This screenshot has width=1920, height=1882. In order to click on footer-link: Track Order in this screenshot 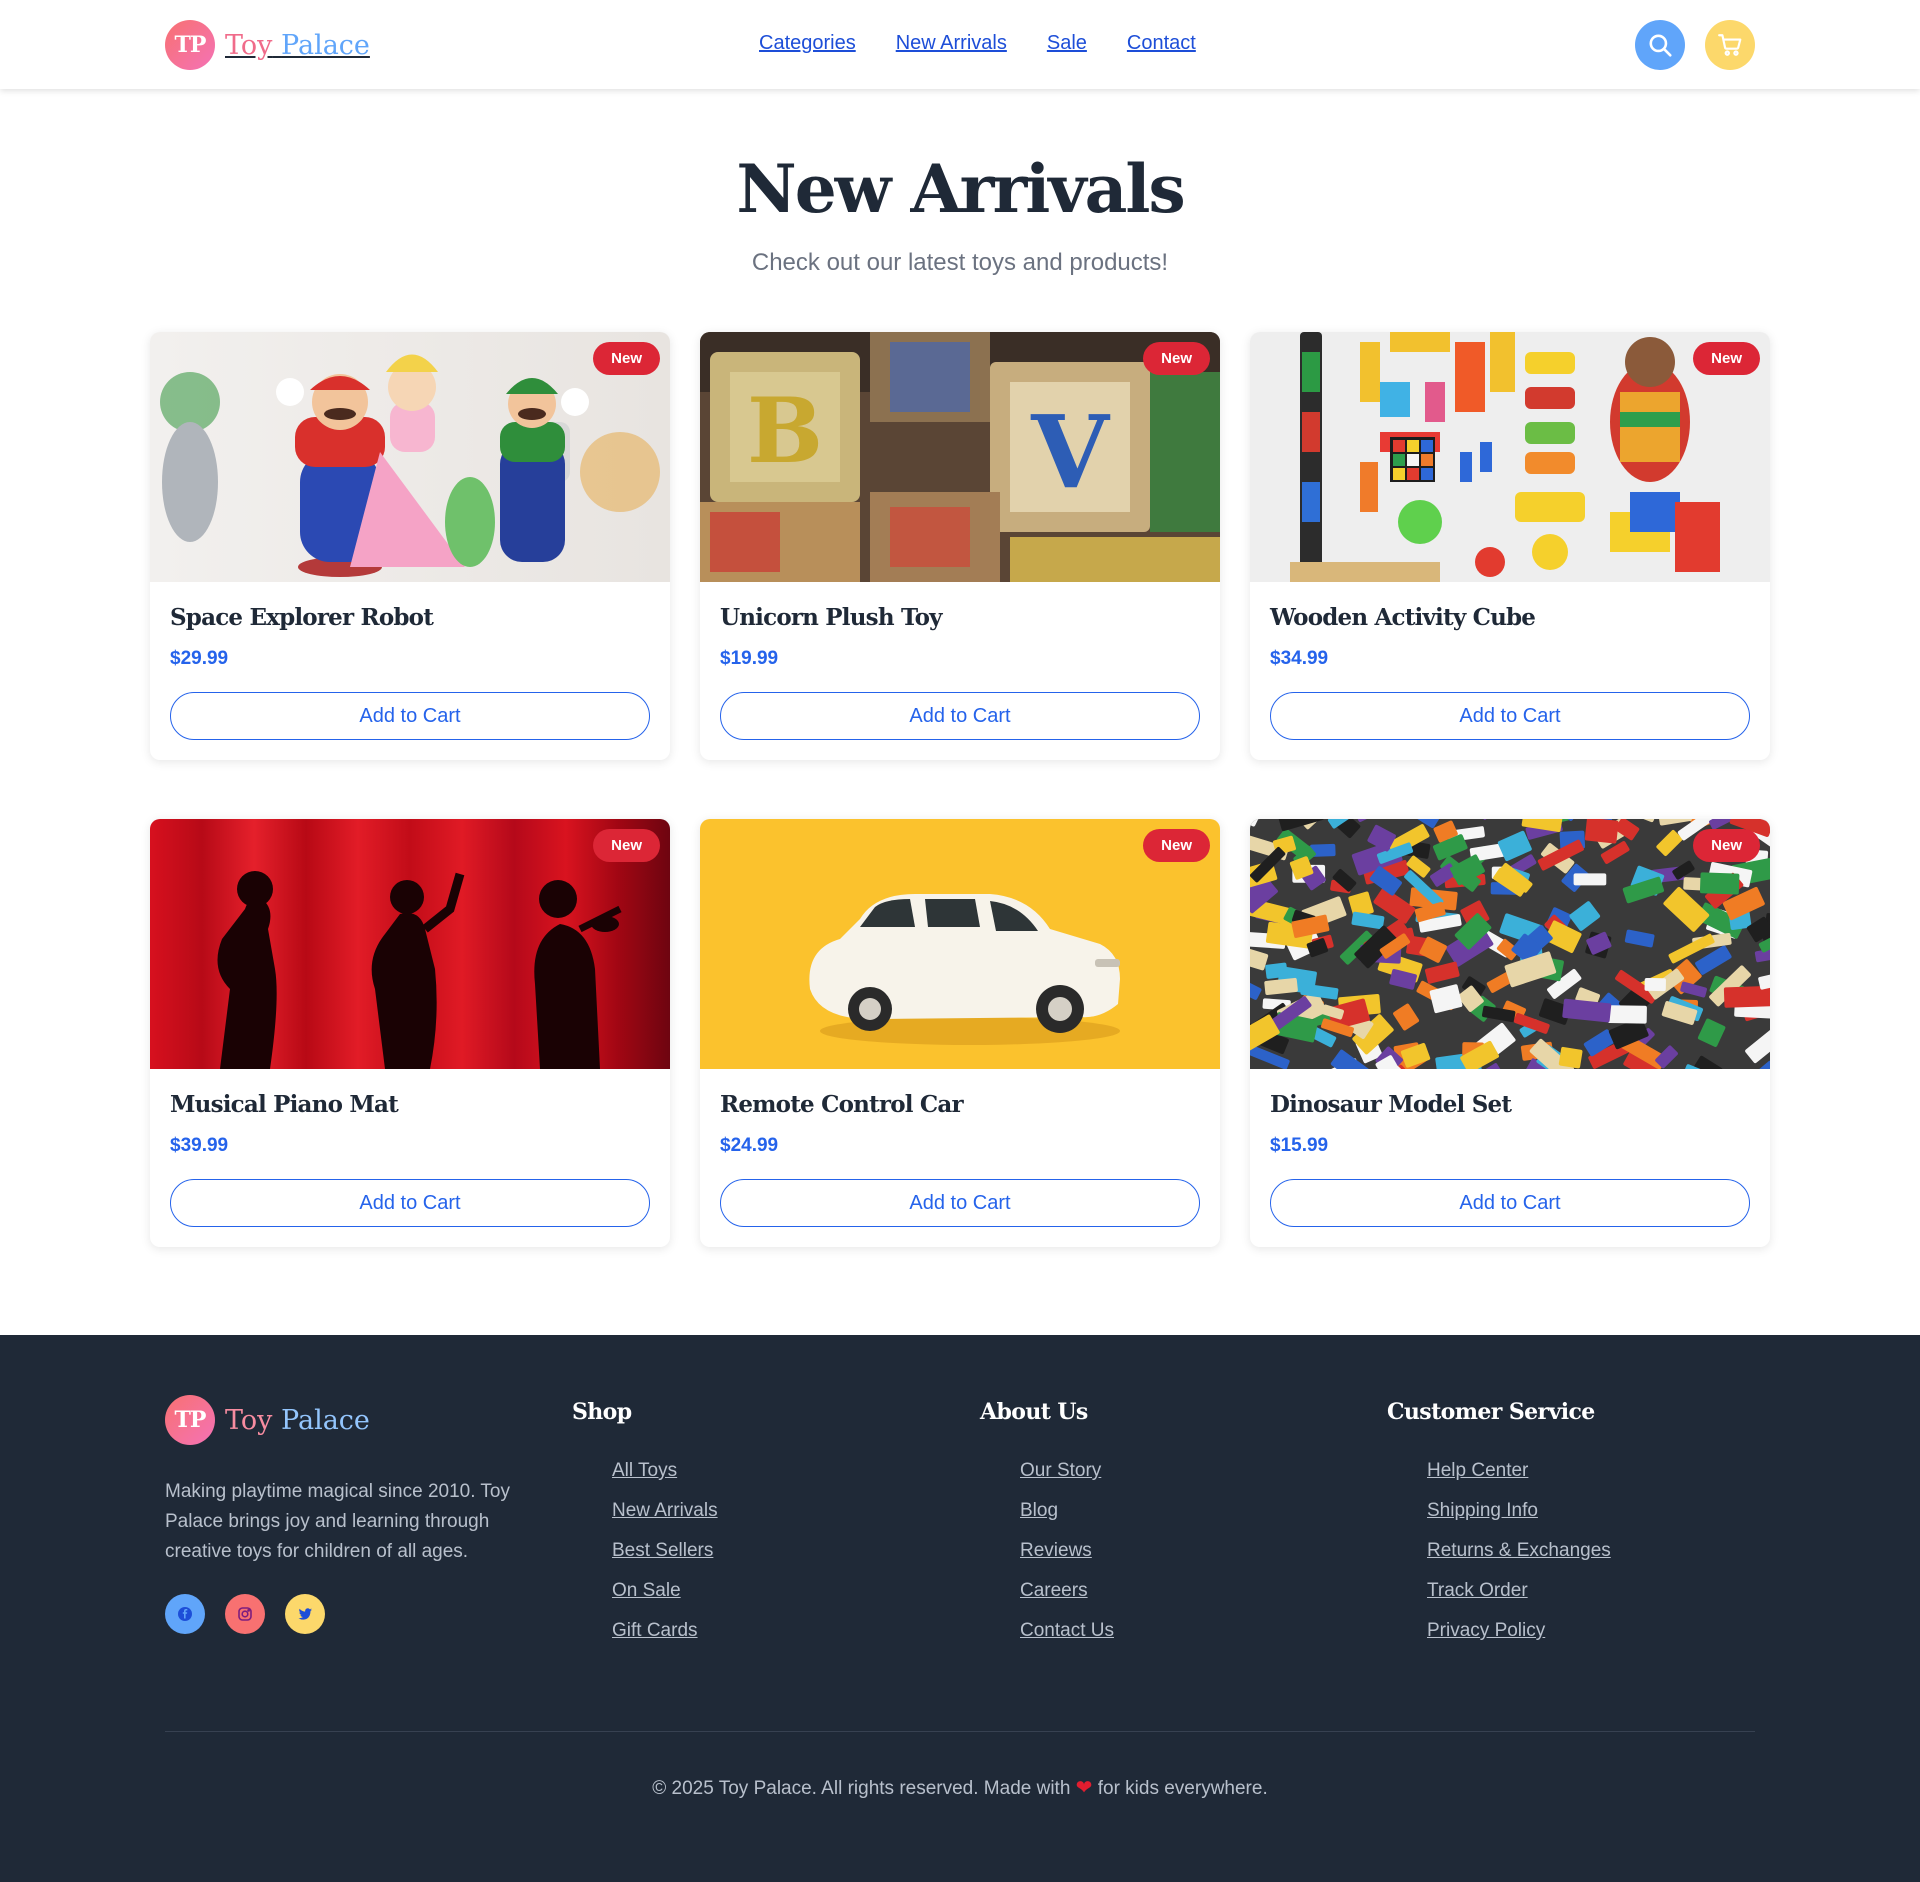, I will do `click(1477, 1590)`.